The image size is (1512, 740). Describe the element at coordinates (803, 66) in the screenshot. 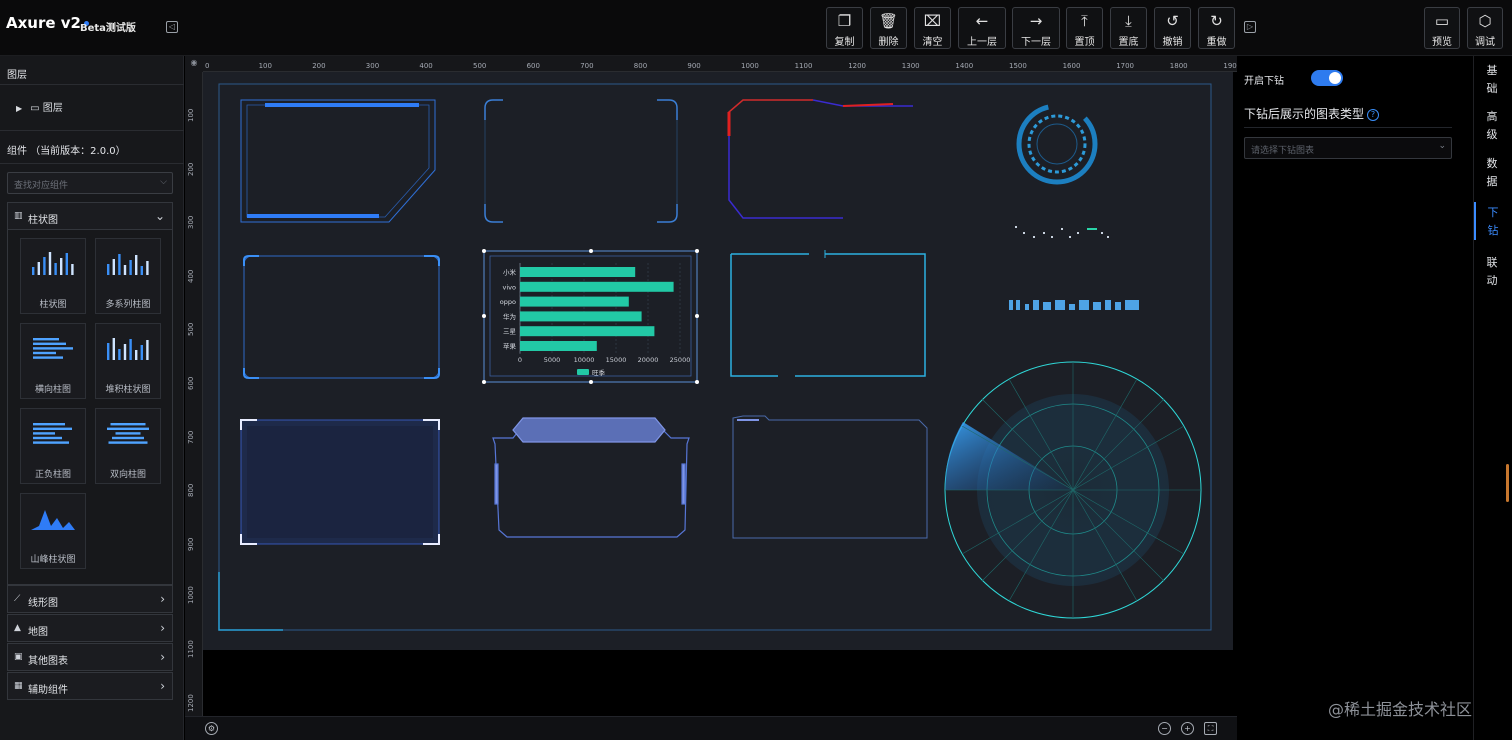

I see `ruler-tick-label: 1100` at that location.